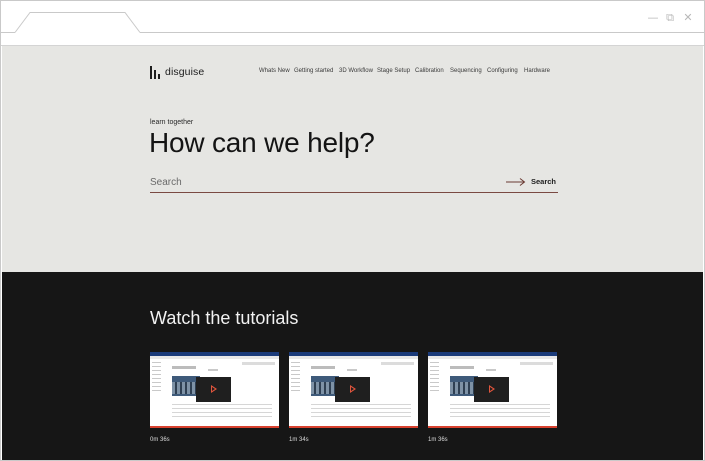 This screenshot has width=705, height=461. I want to click on video-card: 1m 36s, so click(492, 397).